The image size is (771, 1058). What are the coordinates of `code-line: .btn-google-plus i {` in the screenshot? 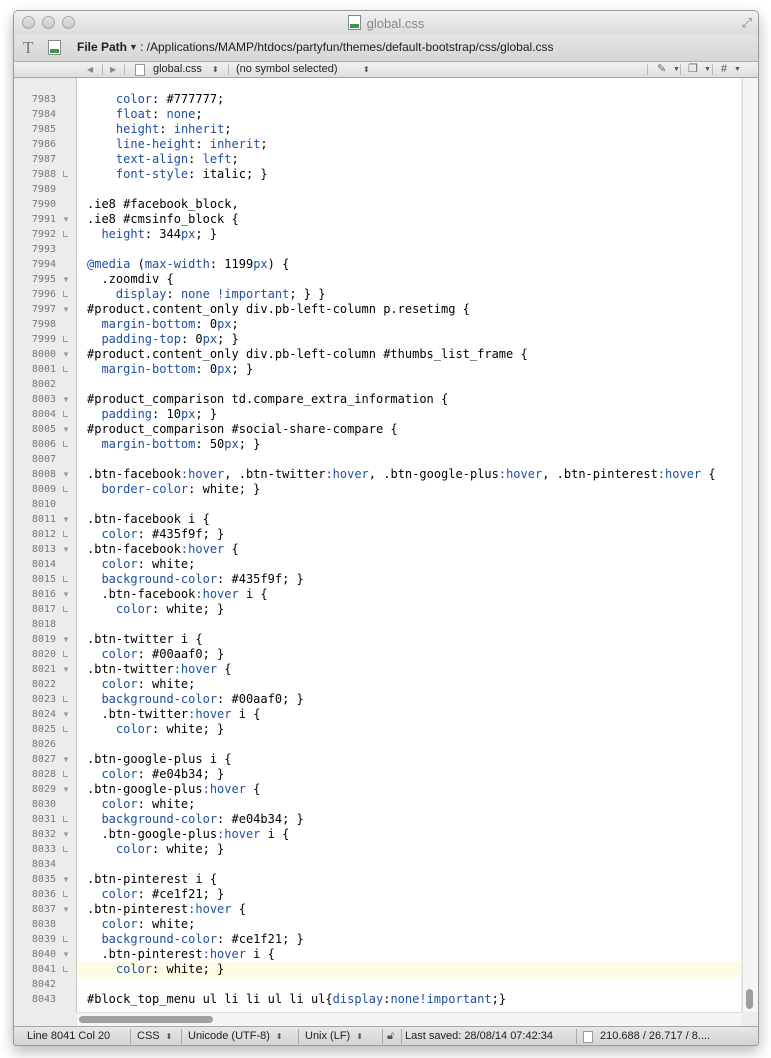 It's located at (159, 759).